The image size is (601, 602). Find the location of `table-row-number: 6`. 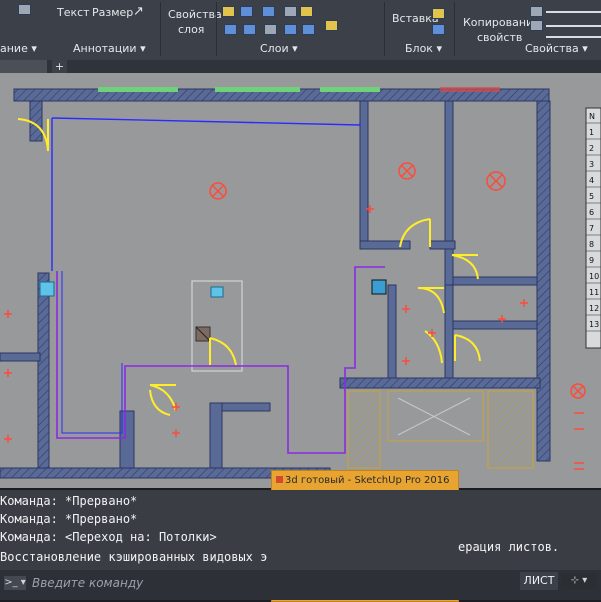

table-row-number: 6 is located at coordinates (591, 212).